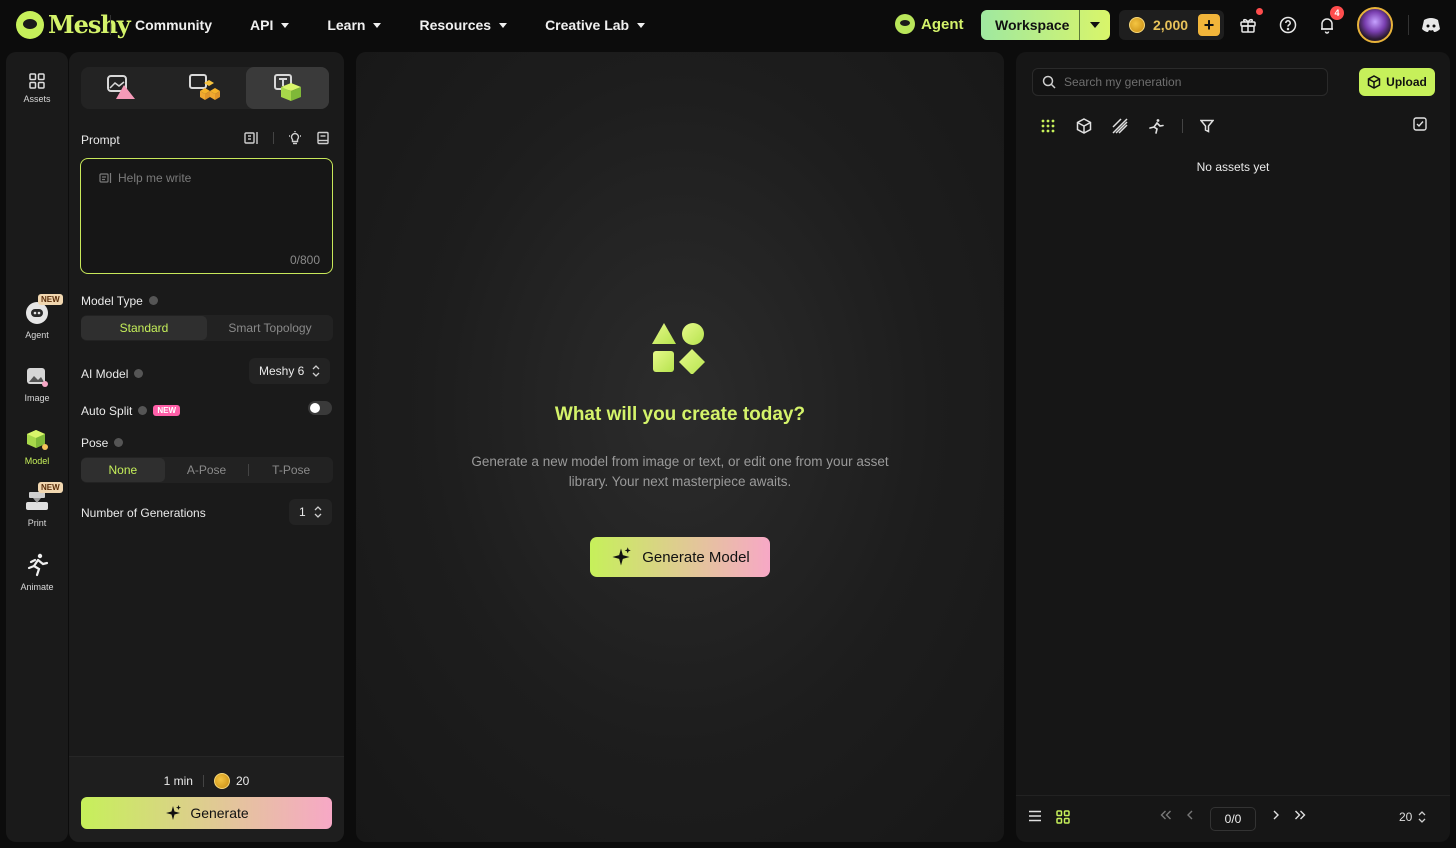 The height and width of the screenshot is (848, 1456). Describe the element at coordinates (37, 447) in the screenshot. I see `rail-item-model: Model` at that location.